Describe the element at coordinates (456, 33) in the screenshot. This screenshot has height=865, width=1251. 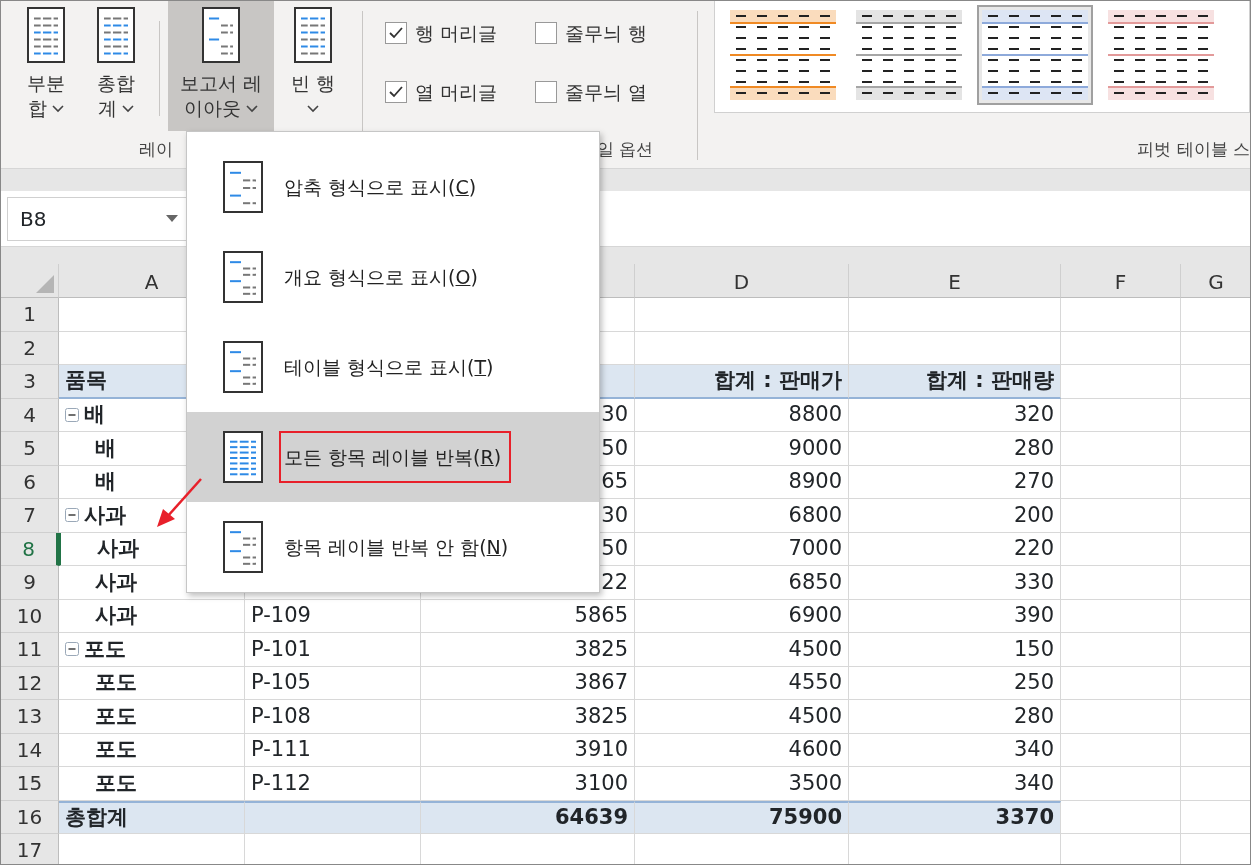
I see `checkbox-label: 행 머리글` at that location.